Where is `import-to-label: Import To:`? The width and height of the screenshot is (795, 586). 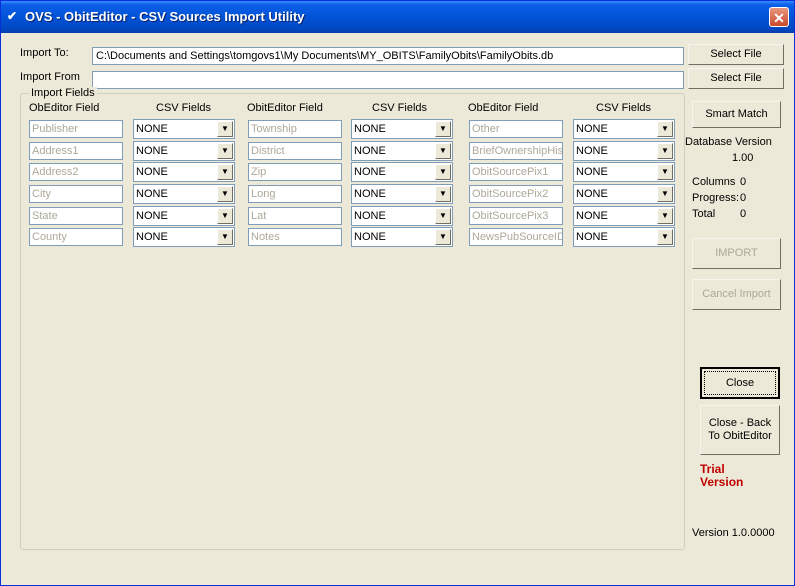
import-to-label: Import To: is located at coordinates (44, 53).